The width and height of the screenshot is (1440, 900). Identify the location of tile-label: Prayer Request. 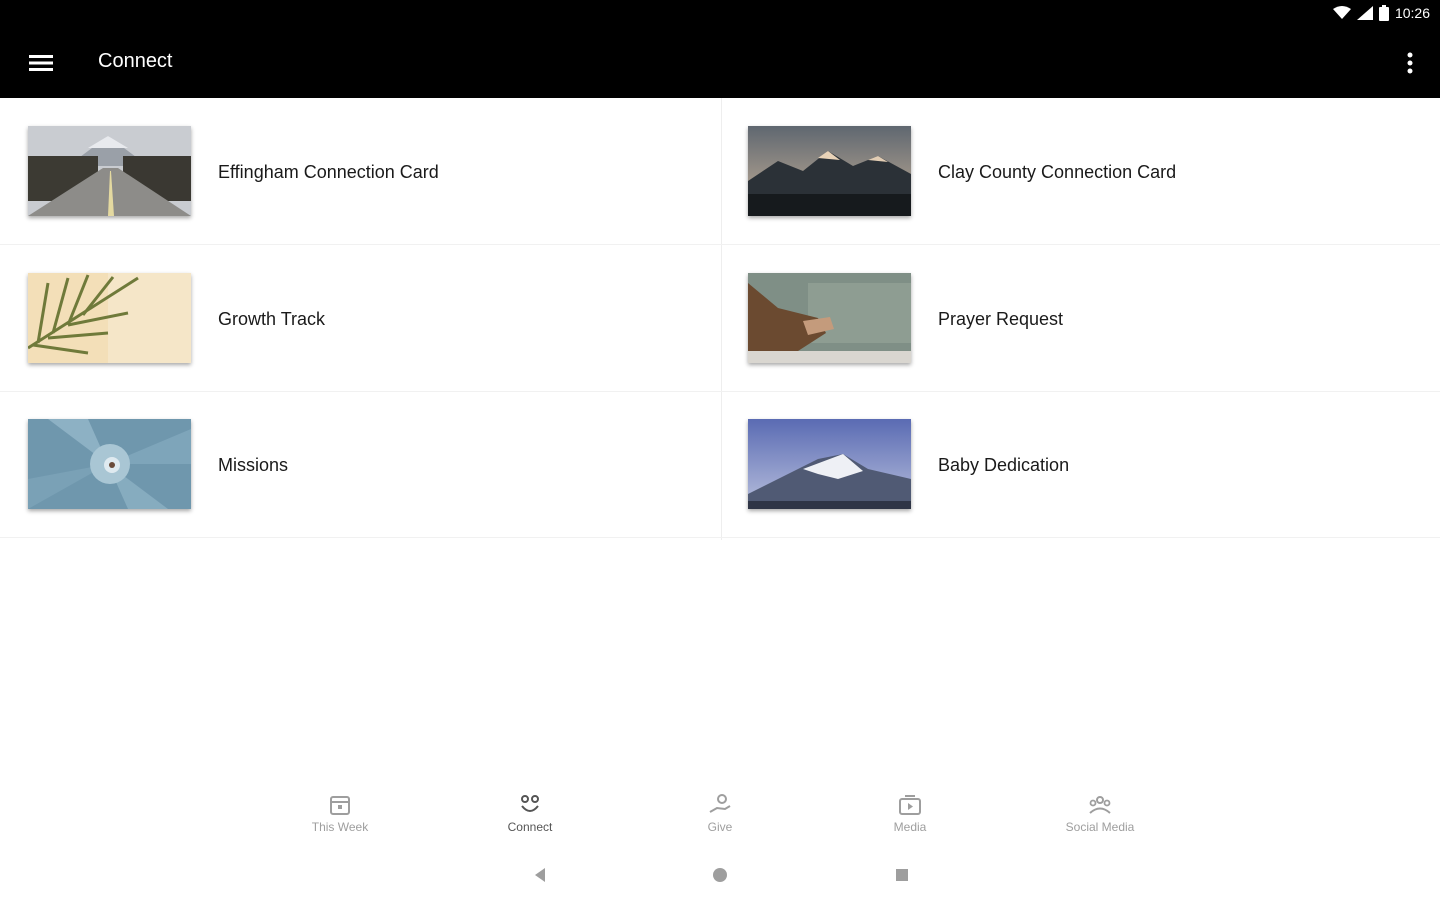
(1001, 319).